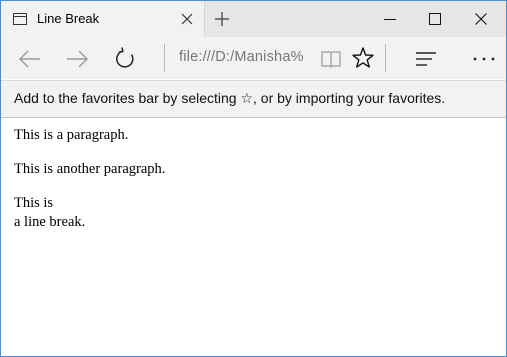  Describe the element at coordinates (50, 222) in the screenshot. I see `paragraph-line-after-break: a line break.` at that location.